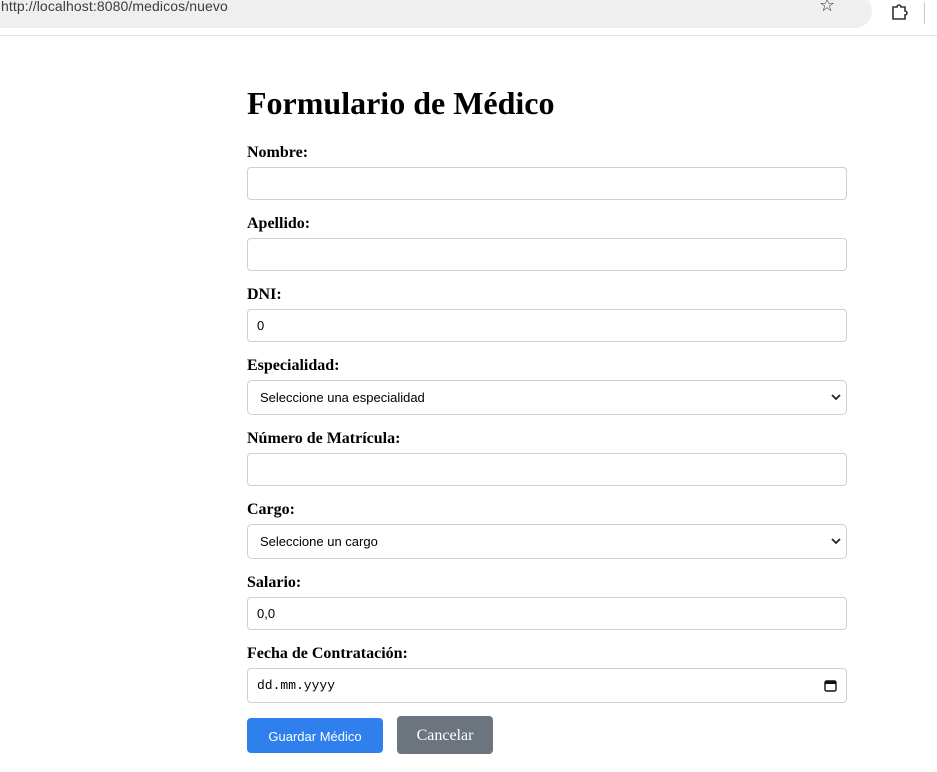 The width and height of the screenshot is (937, 772). I want to click on browser-toolbar: http://localhost:8080/medicos/nuevo ☆, so click(468, 18).